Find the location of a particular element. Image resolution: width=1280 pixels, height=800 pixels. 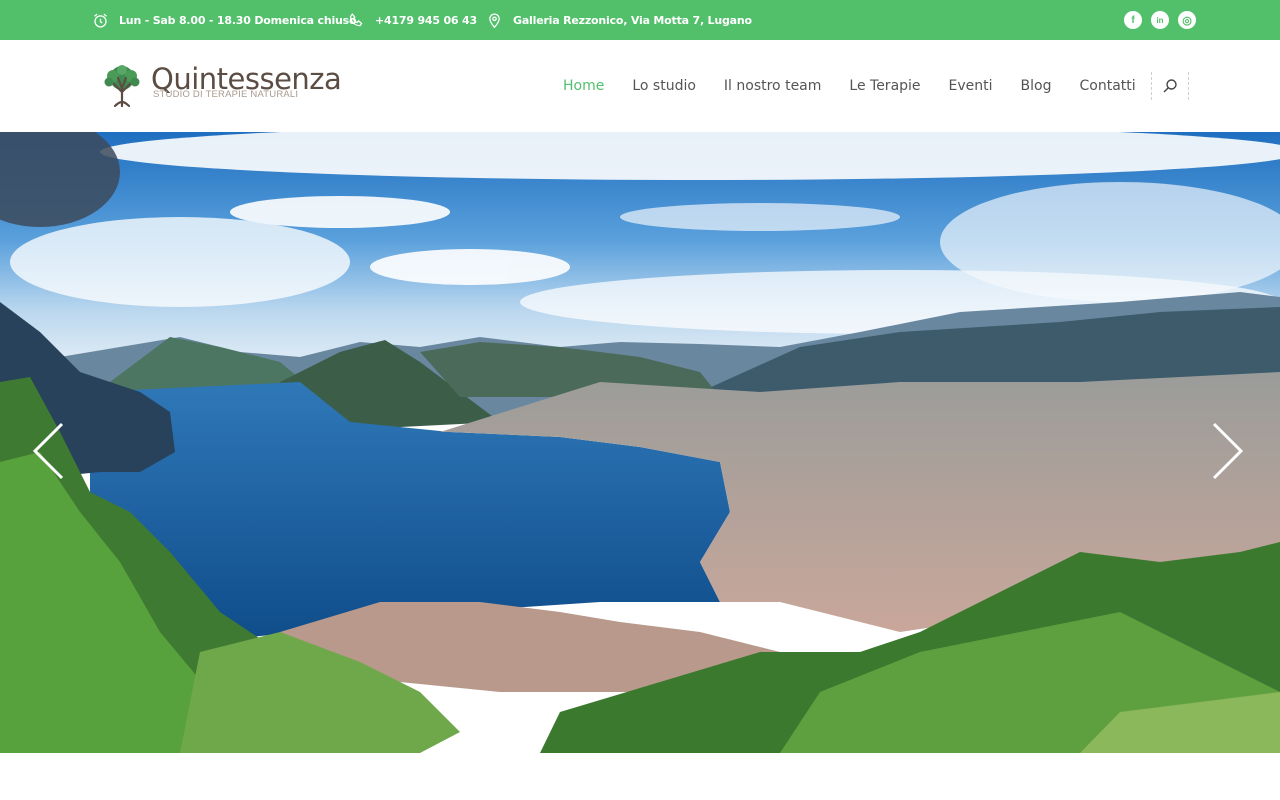

nav-item-team: Il nostro team is located at coordinates (772, 86).